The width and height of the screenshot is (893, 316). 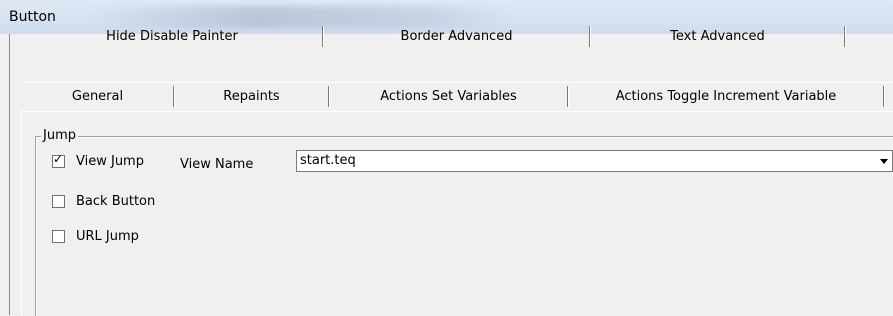 What do you see at coordinates (300, 17) in the screenshot?
I see `blurred-menu-area` at bounding box center [300, 17].